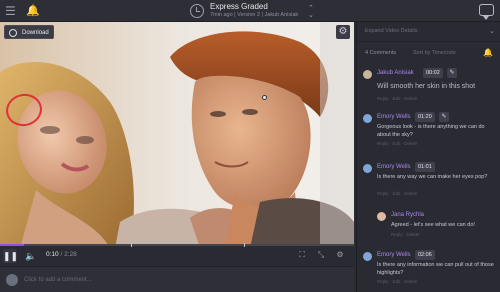  Describe the element at coordinates (13, 33) in the screenshot. I see `download-icon` at that location.